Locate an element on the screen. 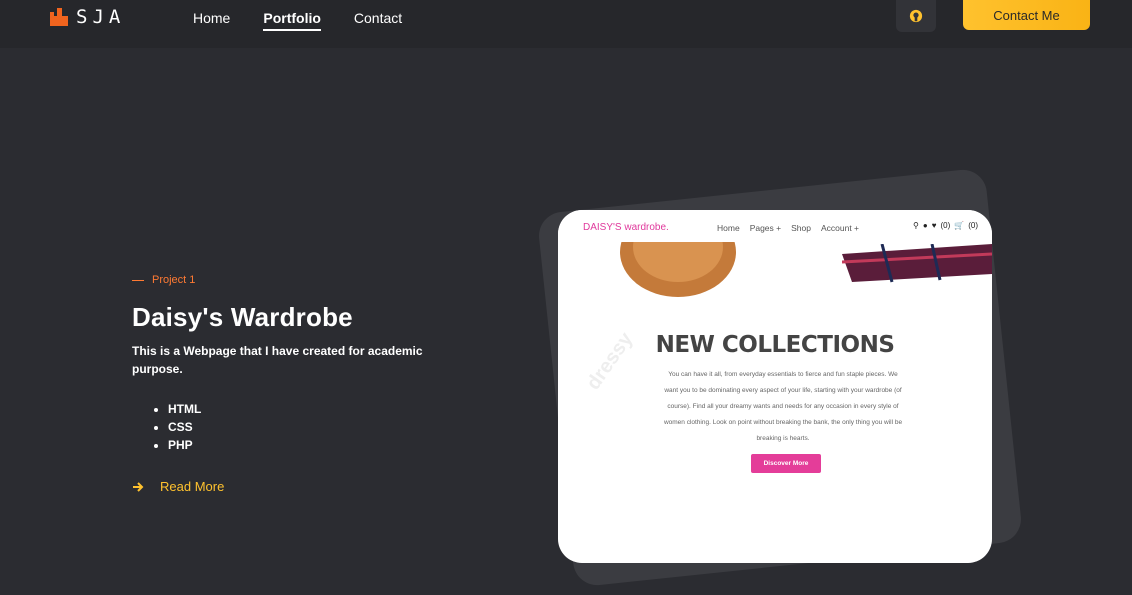 This screenshot has height=595, width=1132. contact-me-button: Contact Me is located at coordinates (1026, 15).